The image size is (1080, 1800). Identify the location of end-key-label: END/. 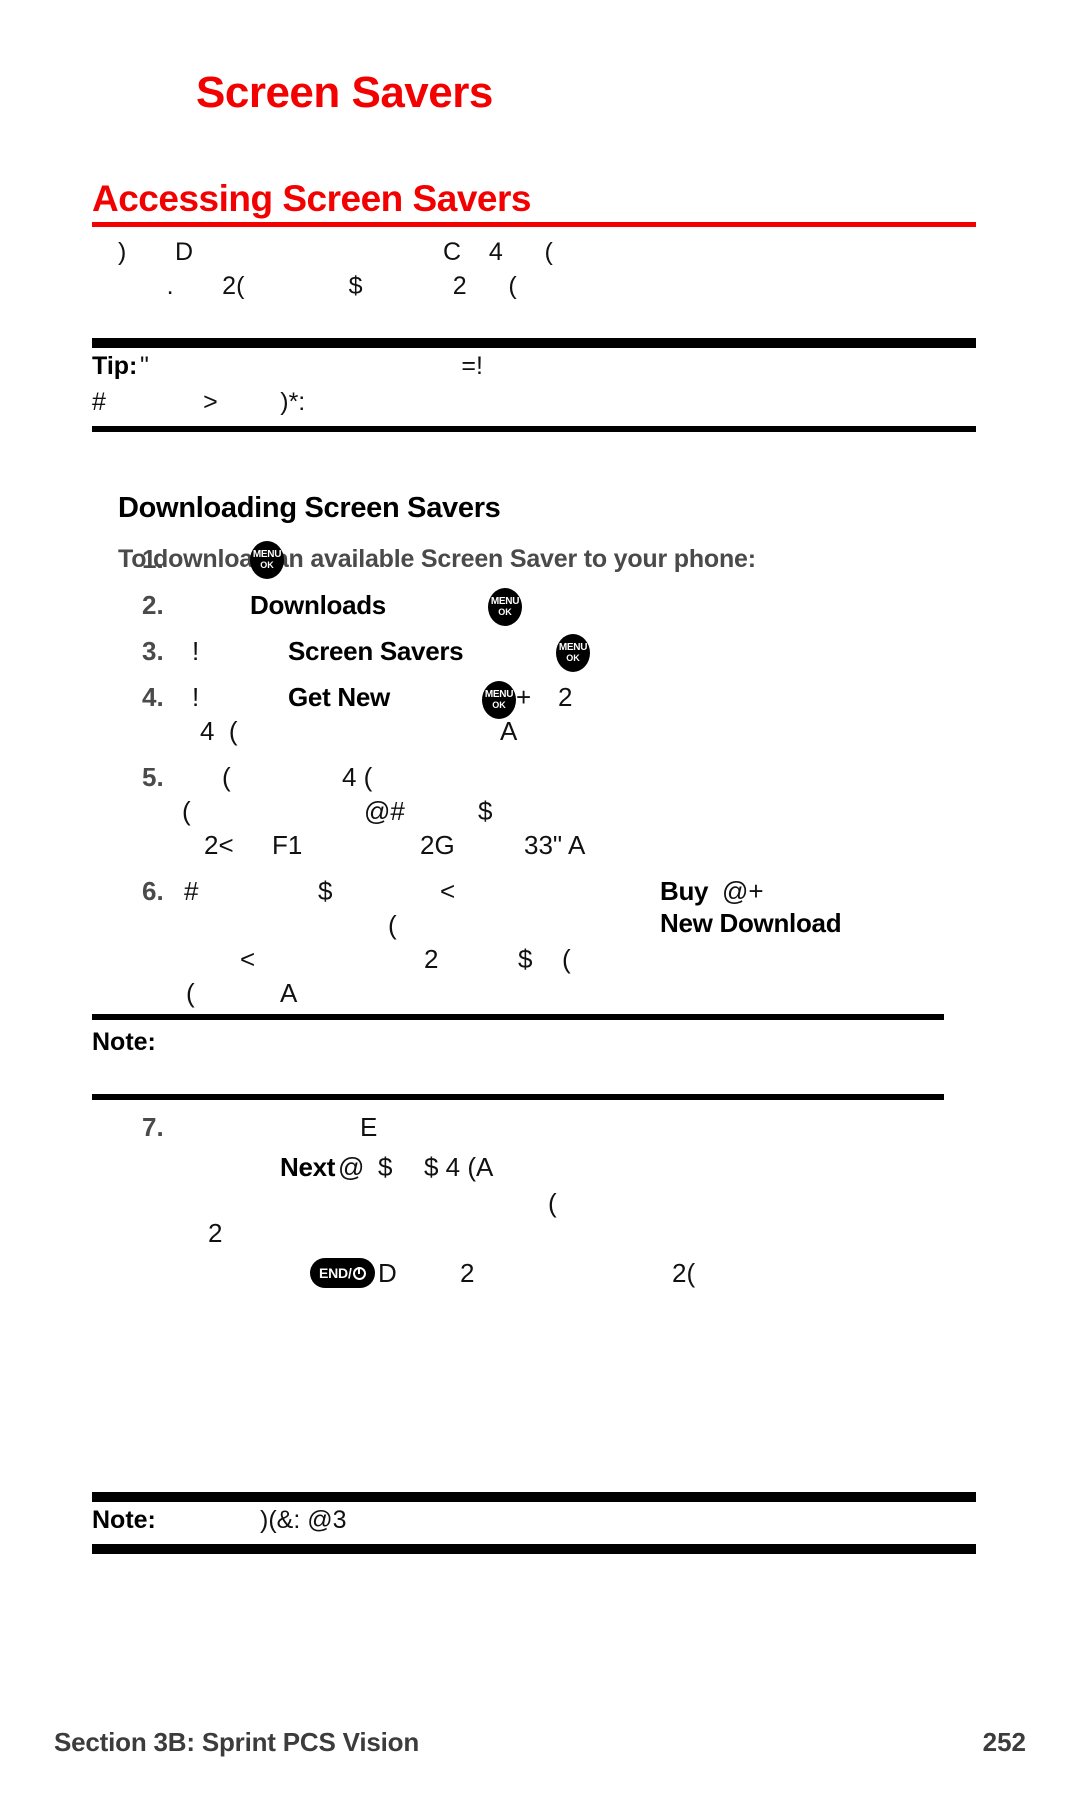
(335, 1273).